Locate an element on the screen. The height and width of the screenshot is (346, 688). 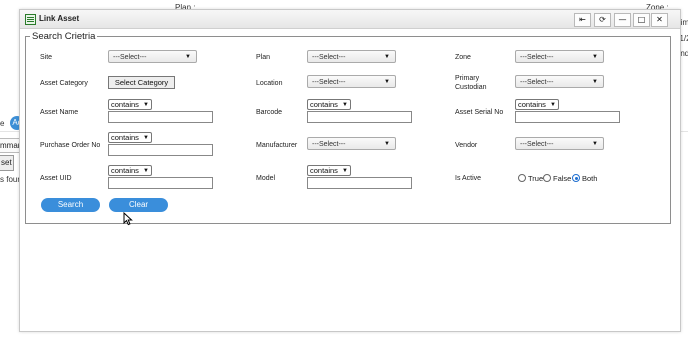
purchase-order-no-operator-select: contains ▼ is located at coordinates (130, 137).